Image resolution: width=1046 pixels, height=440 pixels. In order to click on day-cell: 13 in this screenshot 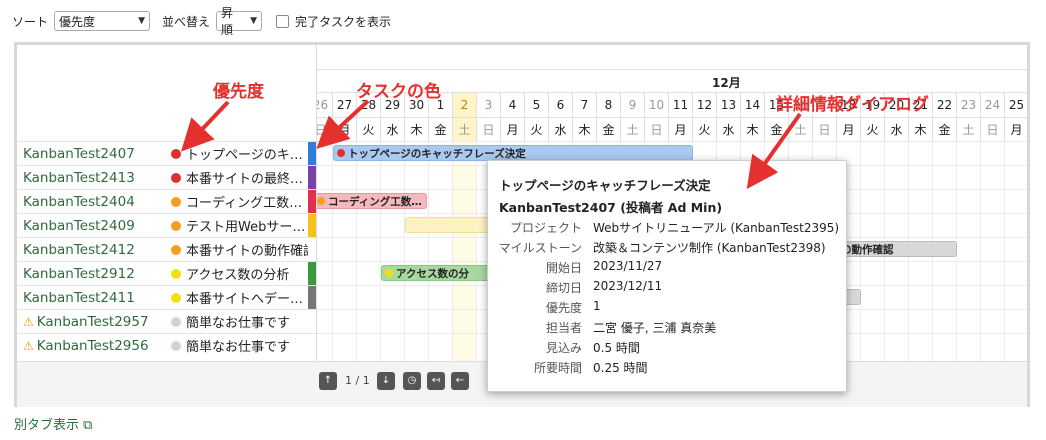, I will do `click(729, 105)`.